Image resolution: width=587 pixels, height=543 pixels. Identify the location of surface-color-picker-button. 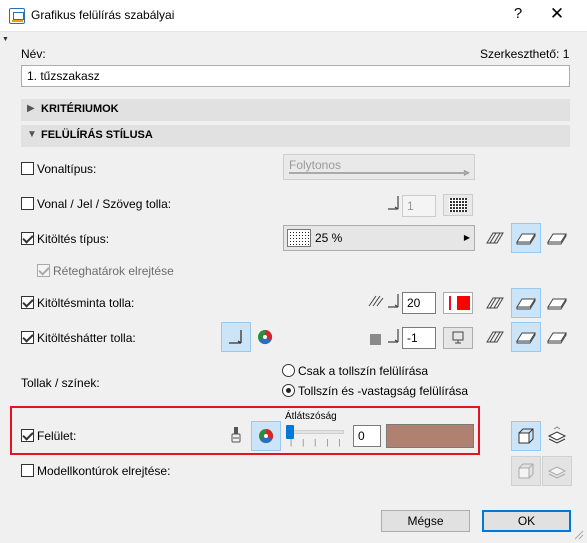
(266, 436).